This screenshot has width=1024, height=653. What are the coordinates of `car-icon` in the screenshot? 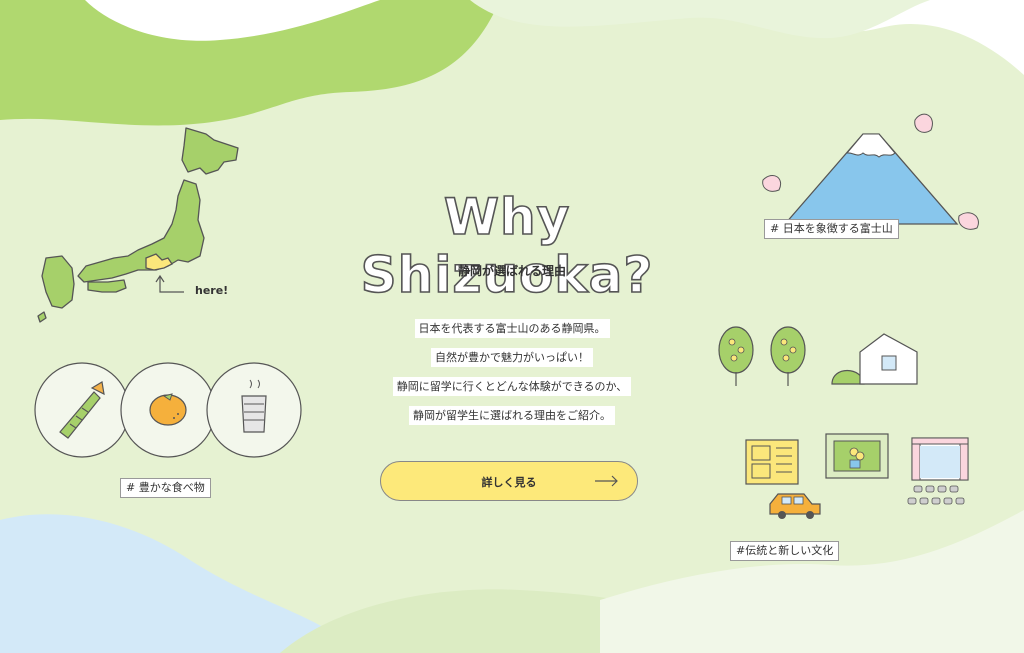 It's located at (795, 506).